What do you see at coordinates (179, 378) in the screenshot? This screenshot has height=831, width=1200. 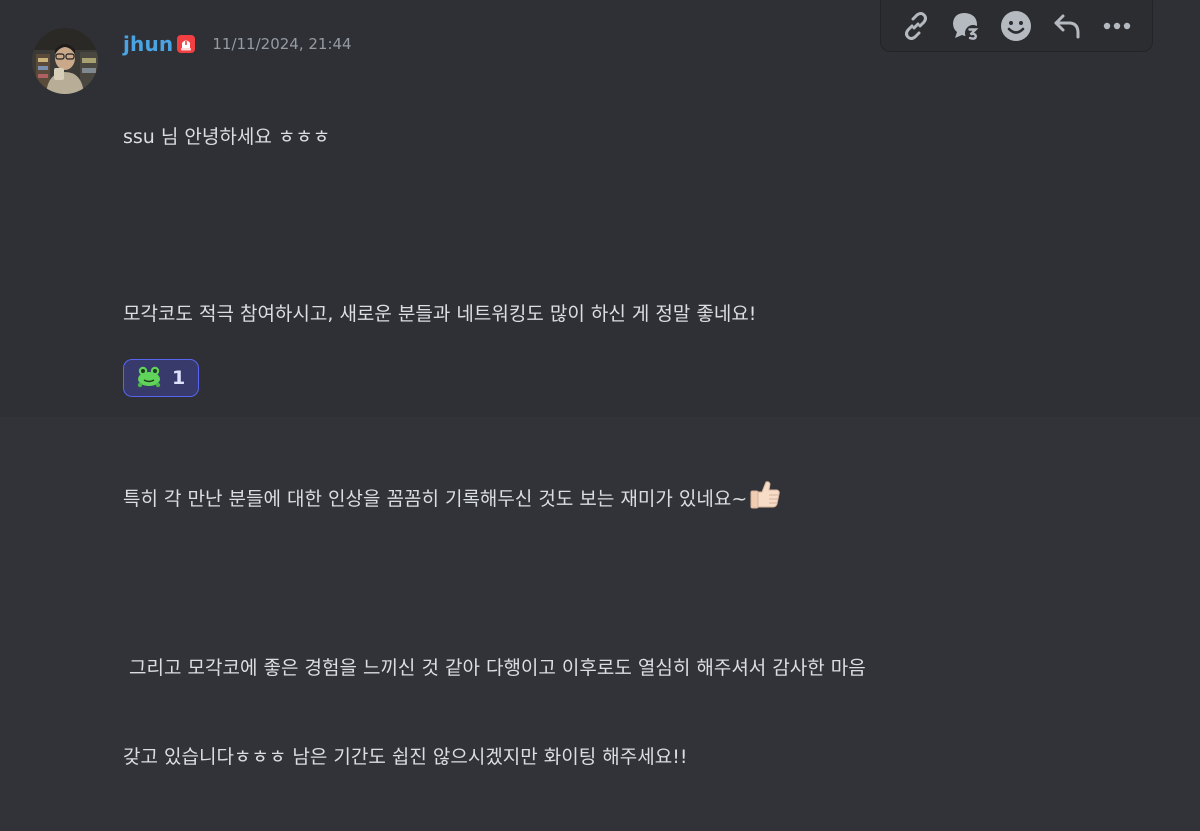 I see `reaction-count: 1` at bounding box center [179, 378].